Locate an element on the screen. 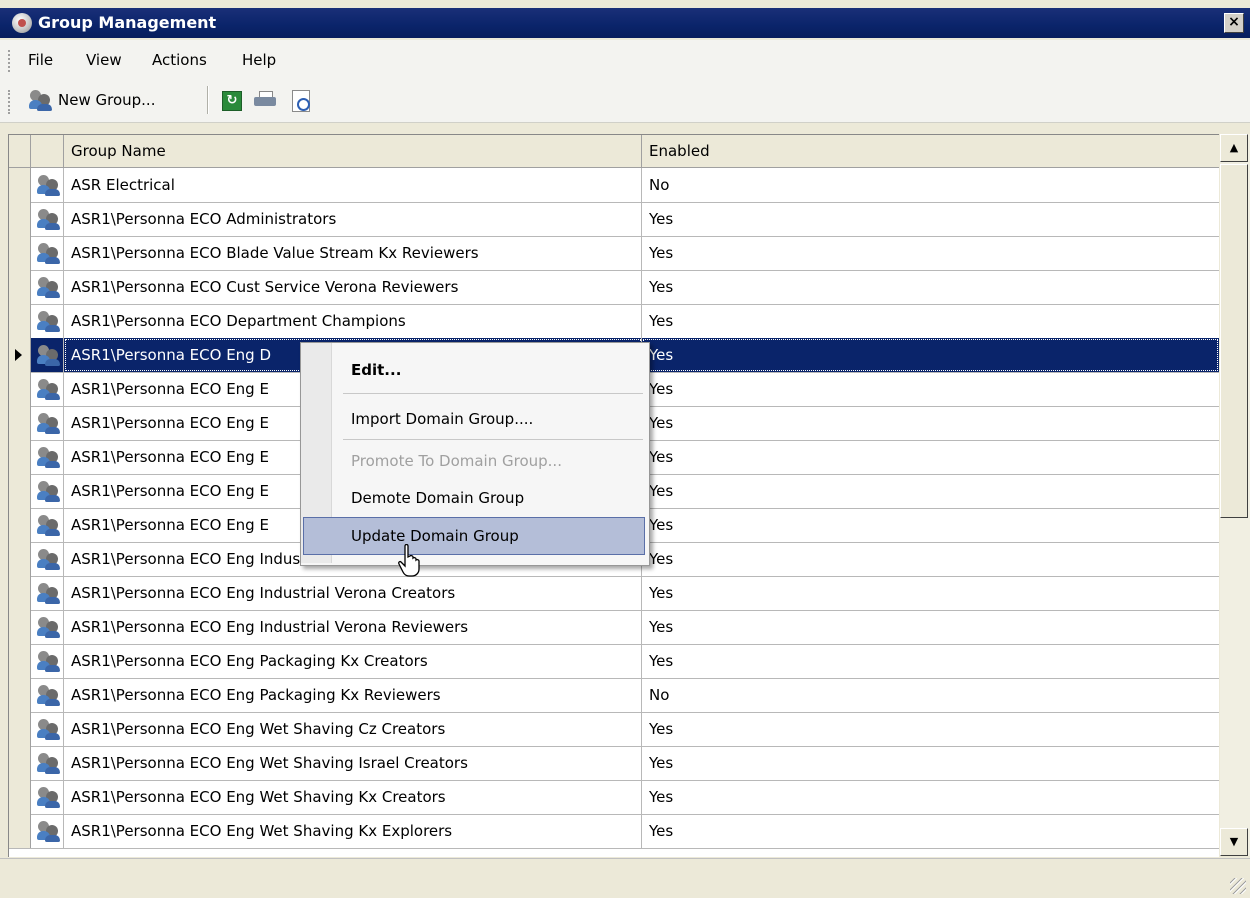 The image size is (1250, 898). print-preview-icon is located at coordinates (301, 101).